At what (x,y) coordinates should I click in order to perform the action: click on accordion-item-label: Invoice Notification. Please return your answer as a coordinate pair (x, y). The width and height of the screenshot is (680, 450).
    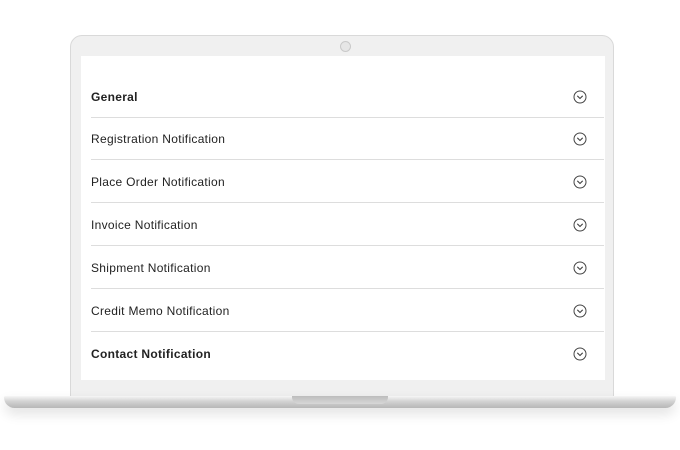
    Looking at the image, I should click on (144, 224).